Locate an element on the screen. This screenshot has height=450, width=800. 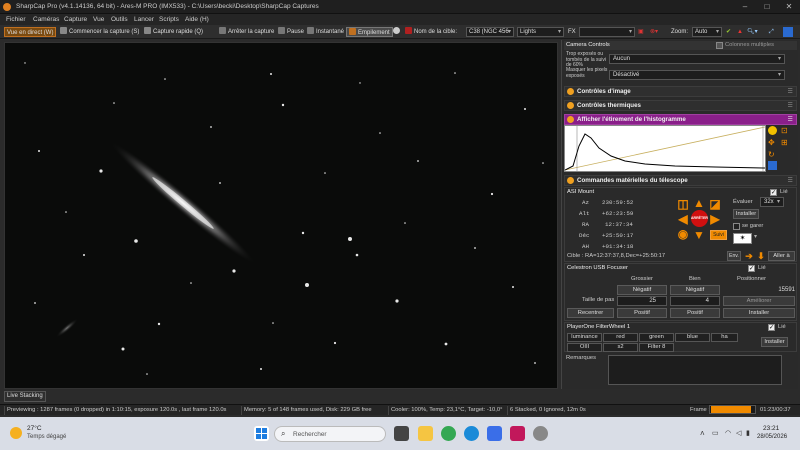
file-explorer-icon is located at coordinates (425, 433).